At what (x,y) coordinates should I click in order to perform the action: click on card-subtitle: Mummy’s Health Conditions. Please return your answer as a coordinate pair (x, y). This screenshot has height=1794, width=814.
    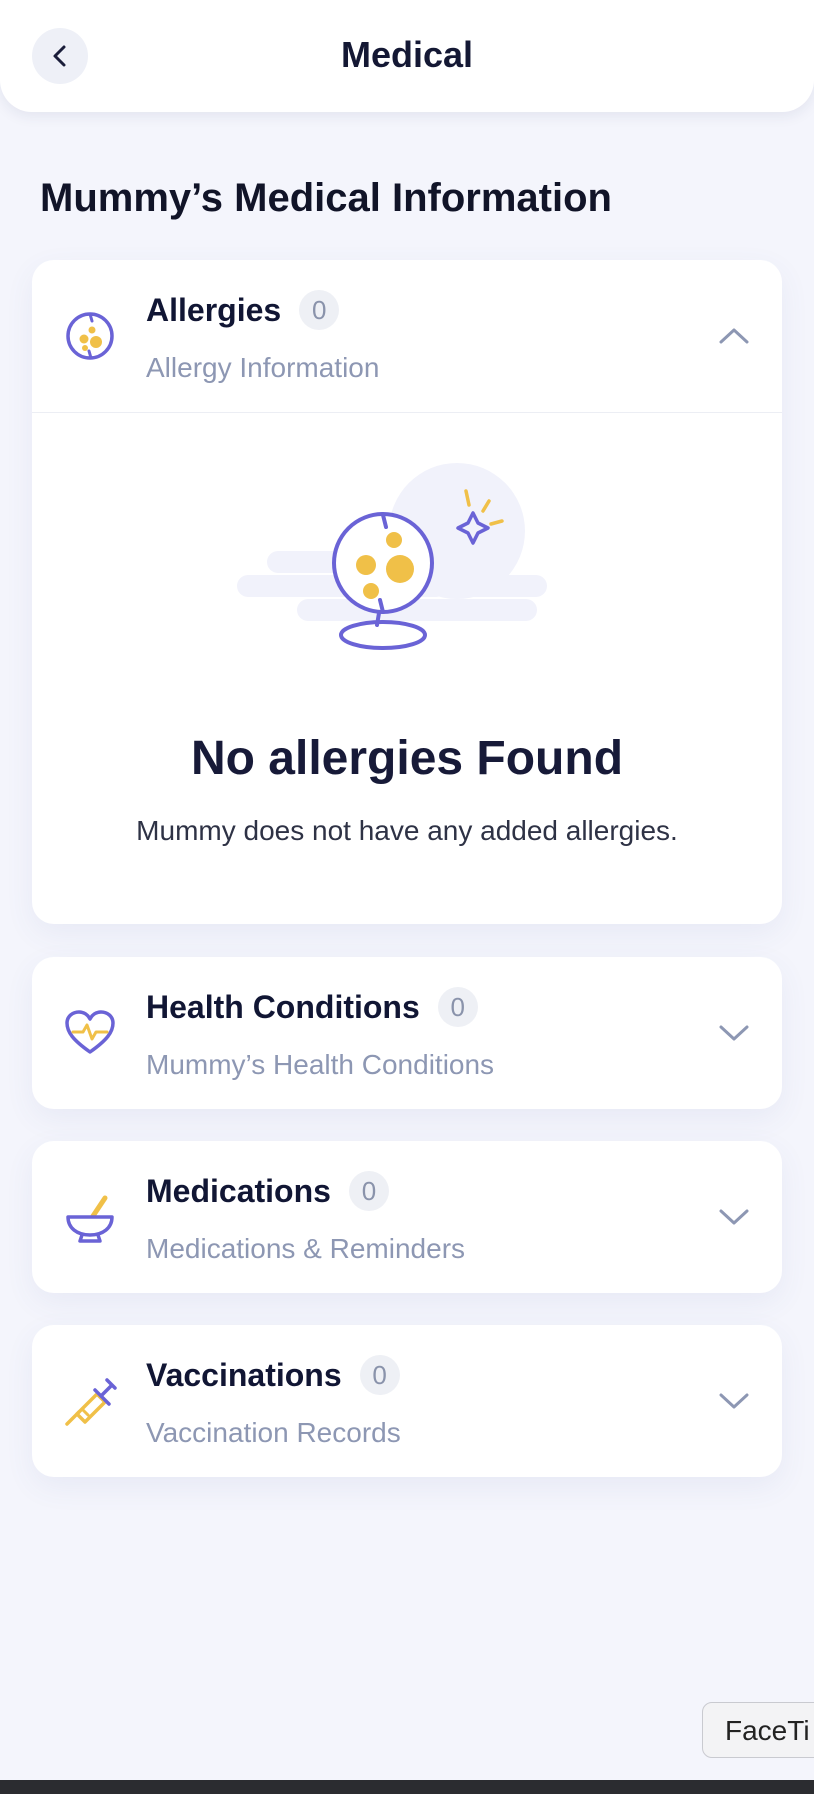
    Looking at the image, I should click on (320, 1064).